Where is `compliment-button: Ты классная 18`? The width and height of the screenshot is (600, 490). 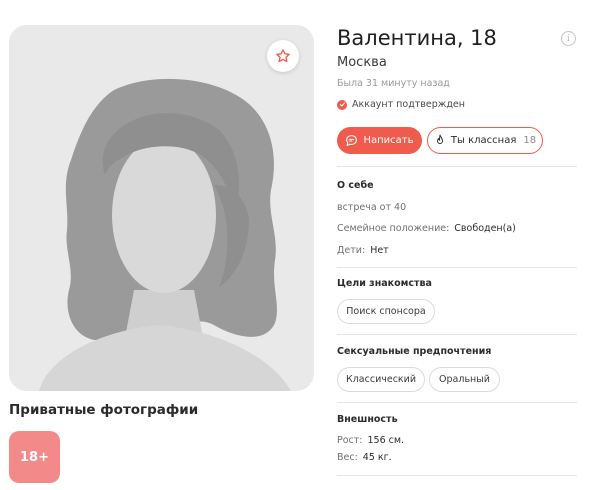
compliment-button: Ты классная 18 is located at coordinates (485, 140).